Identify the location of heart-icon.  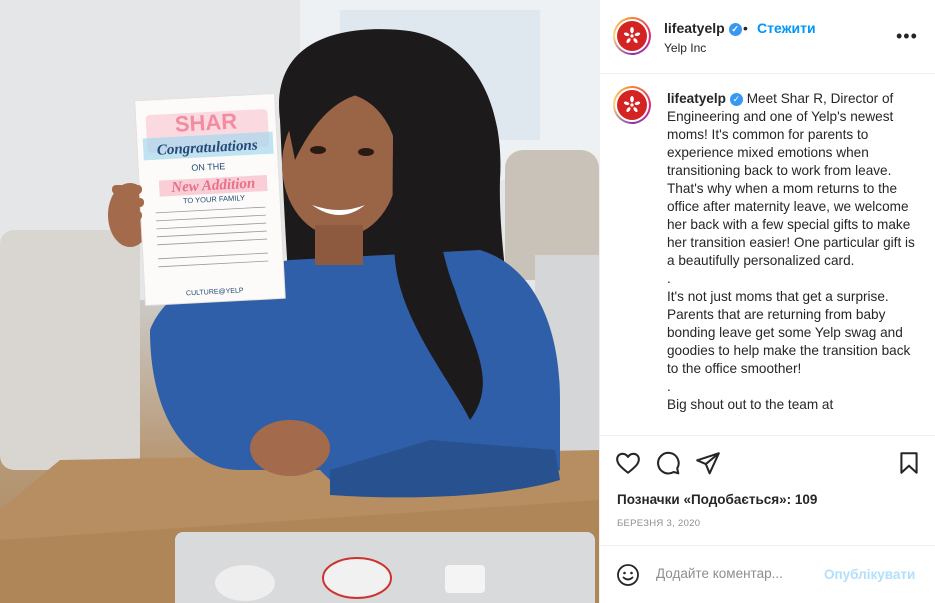
(628, 463).